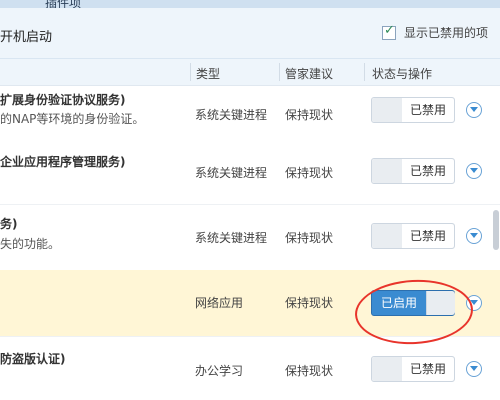 Image resolution: width=500 pixels, height=400 pixels. I want to click on show-disabled-checkbox: ✓, so click(389, 31).